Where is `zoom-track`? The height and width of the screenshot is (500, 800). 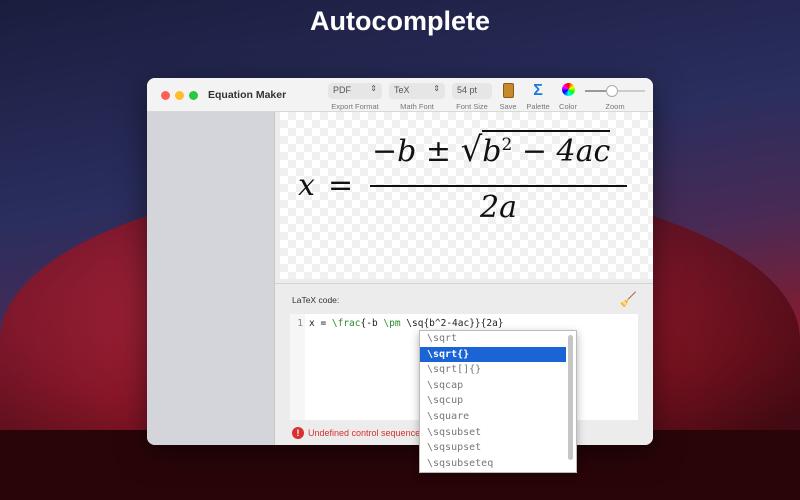 zoom-track is located at coordinates (615, 91).